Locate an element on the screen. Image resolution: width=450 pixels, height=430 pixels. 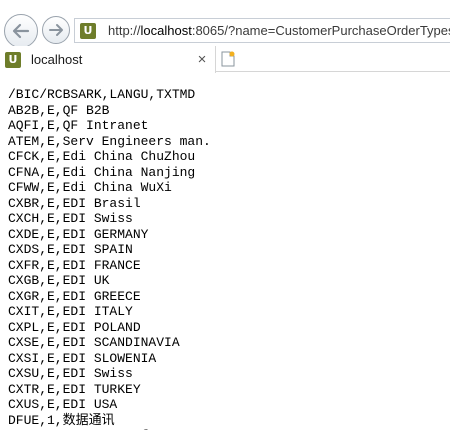
url-prefix: http:// is located at coordinates (124, 30).